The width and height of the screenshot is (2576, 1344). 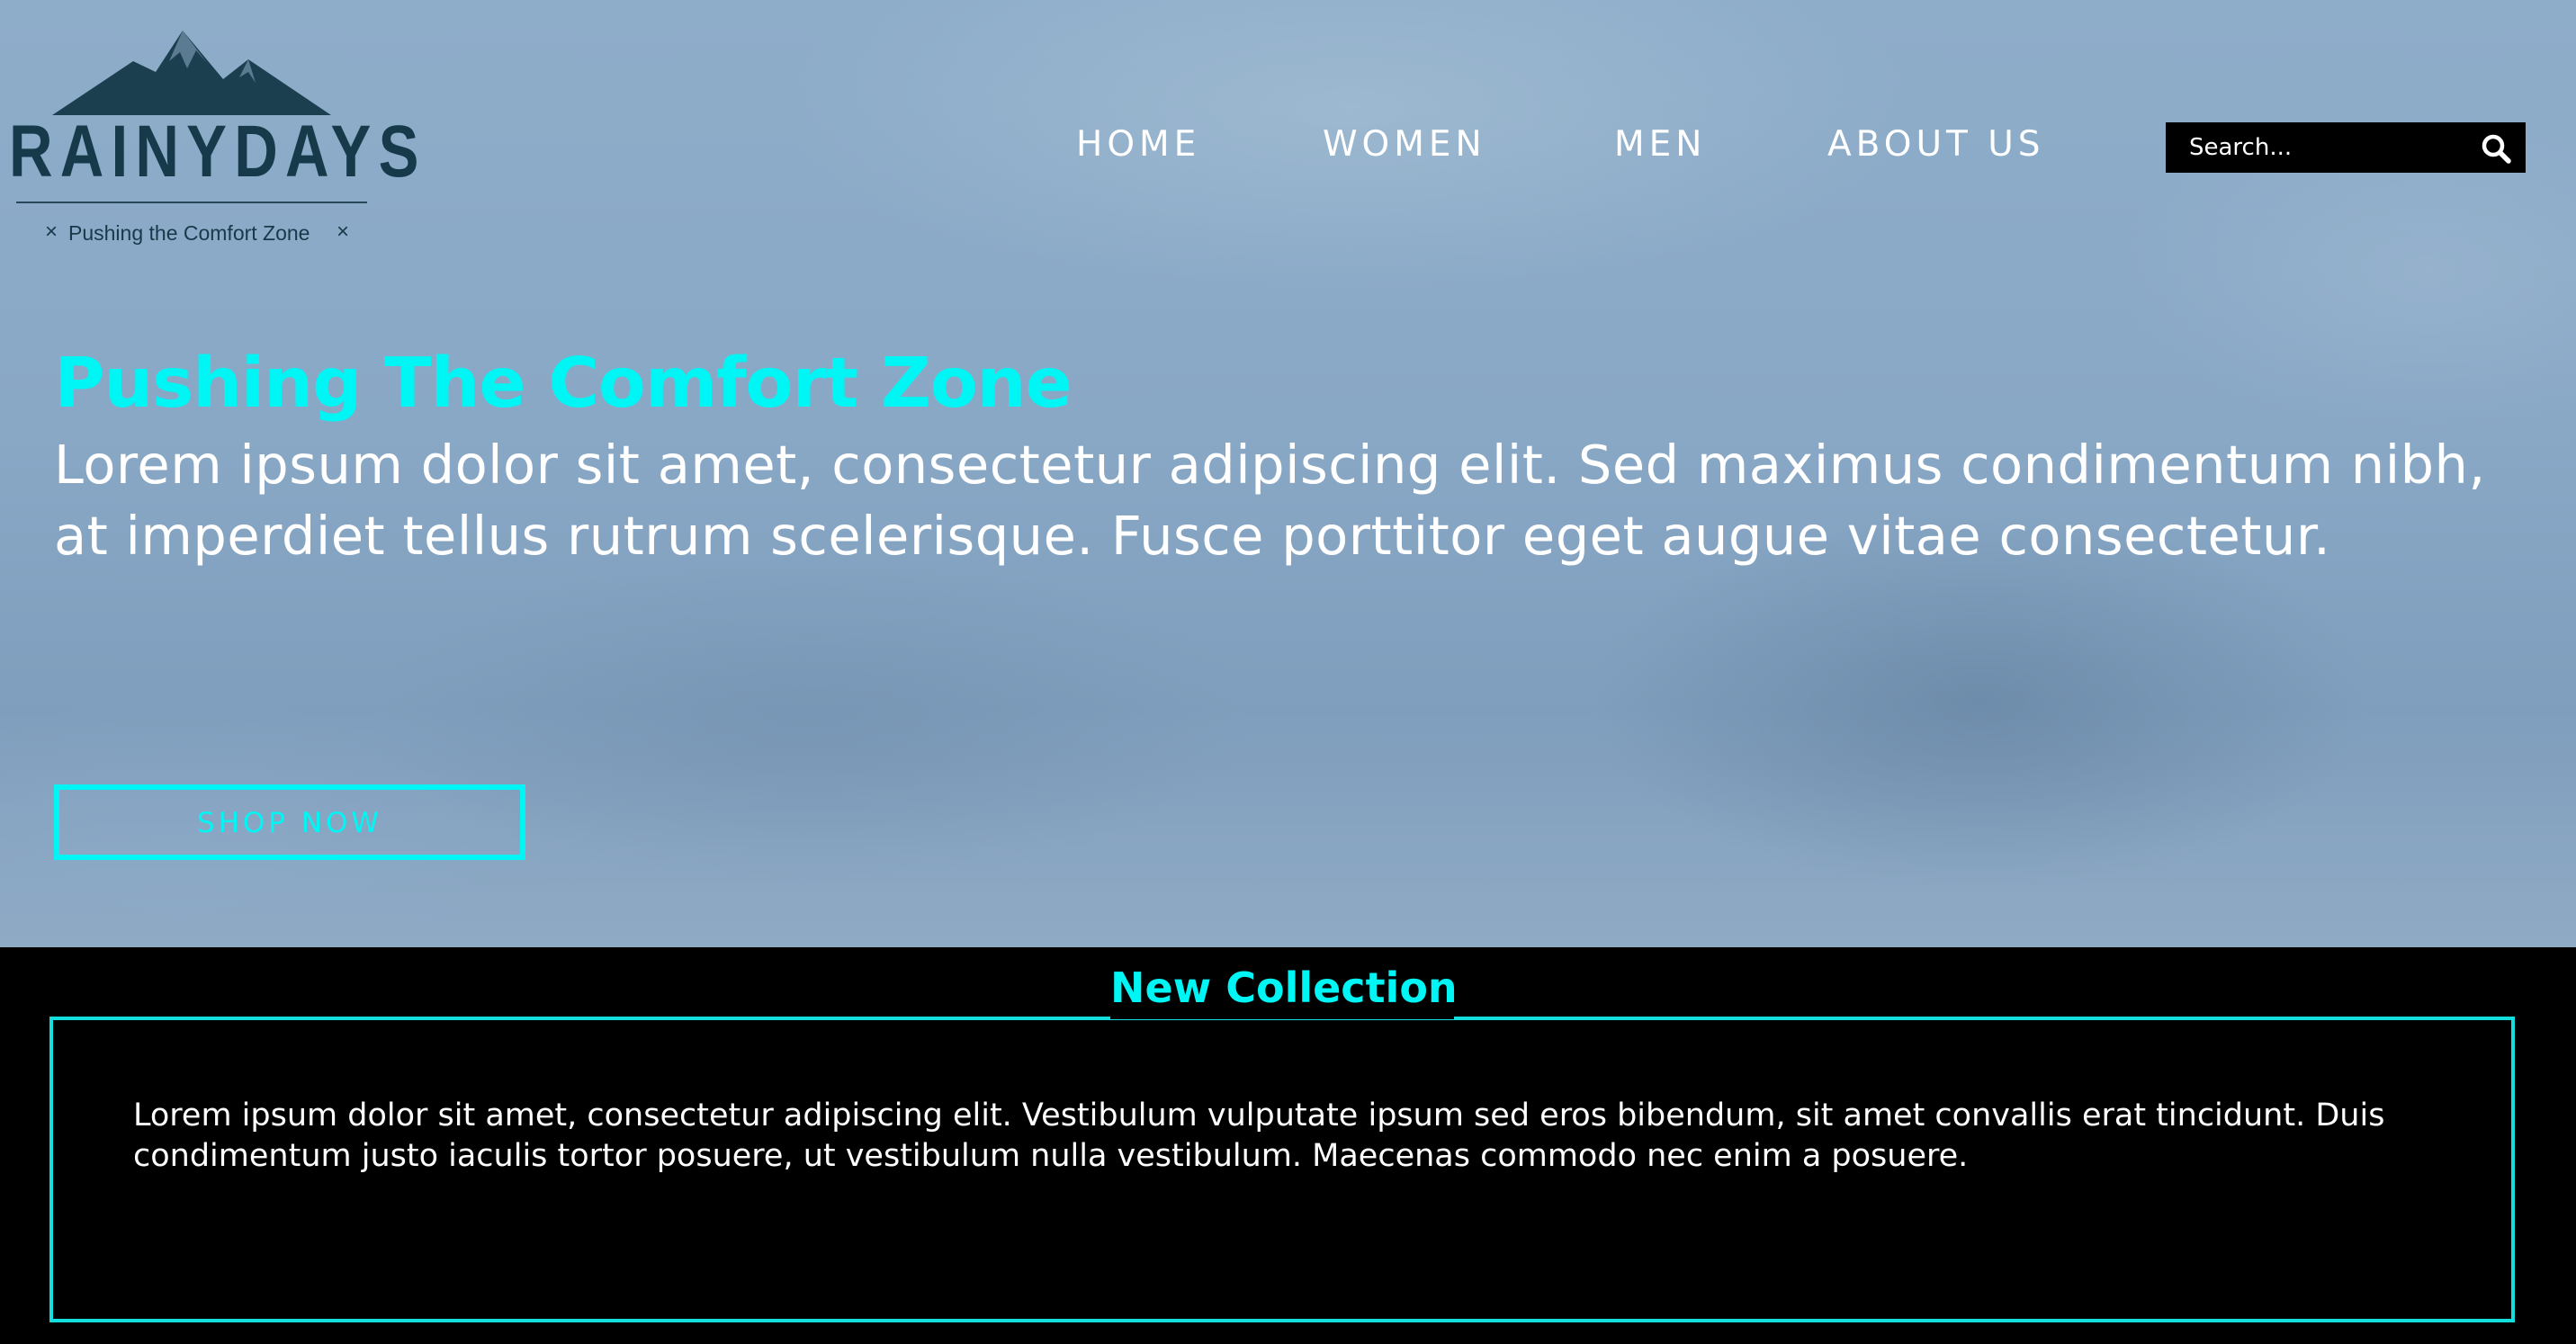 What do you see at coordinates (52, 232) in the screenshot?
I see `tagline-mark-left: ×` at bounding box center [52, 232].